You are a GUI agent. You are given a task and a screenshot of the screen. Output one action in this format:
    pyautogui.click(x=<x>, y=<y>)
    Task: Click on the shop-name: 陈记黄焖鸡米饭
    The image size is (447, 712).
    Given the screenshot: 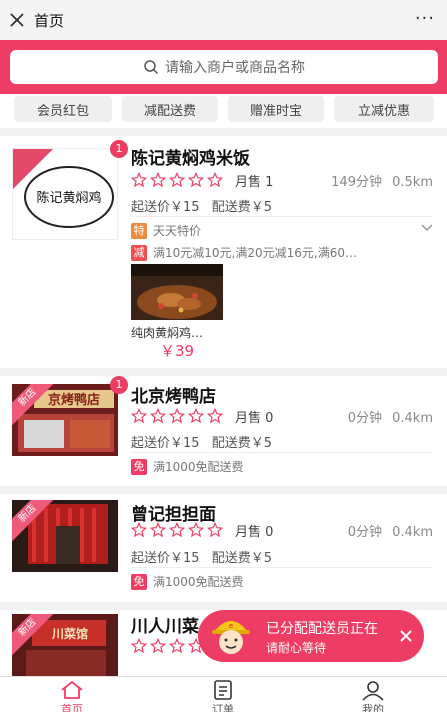 What is the action you would take?
    pyautogui.click(x=190, y=159)
    